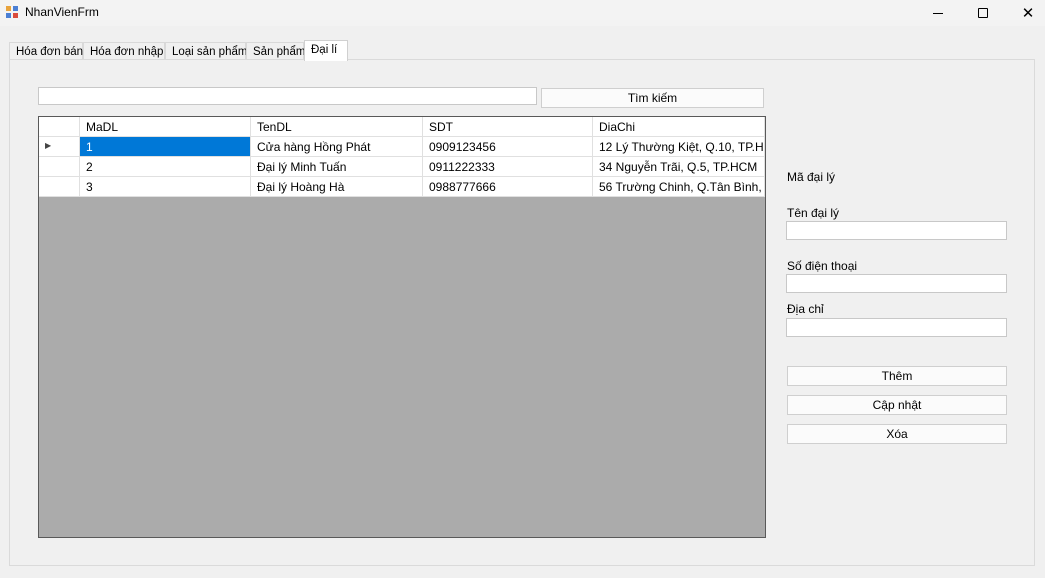 This screenshot has width=1045, height=578. I want to click on update-button: Cập nhật, so click(897, 405).